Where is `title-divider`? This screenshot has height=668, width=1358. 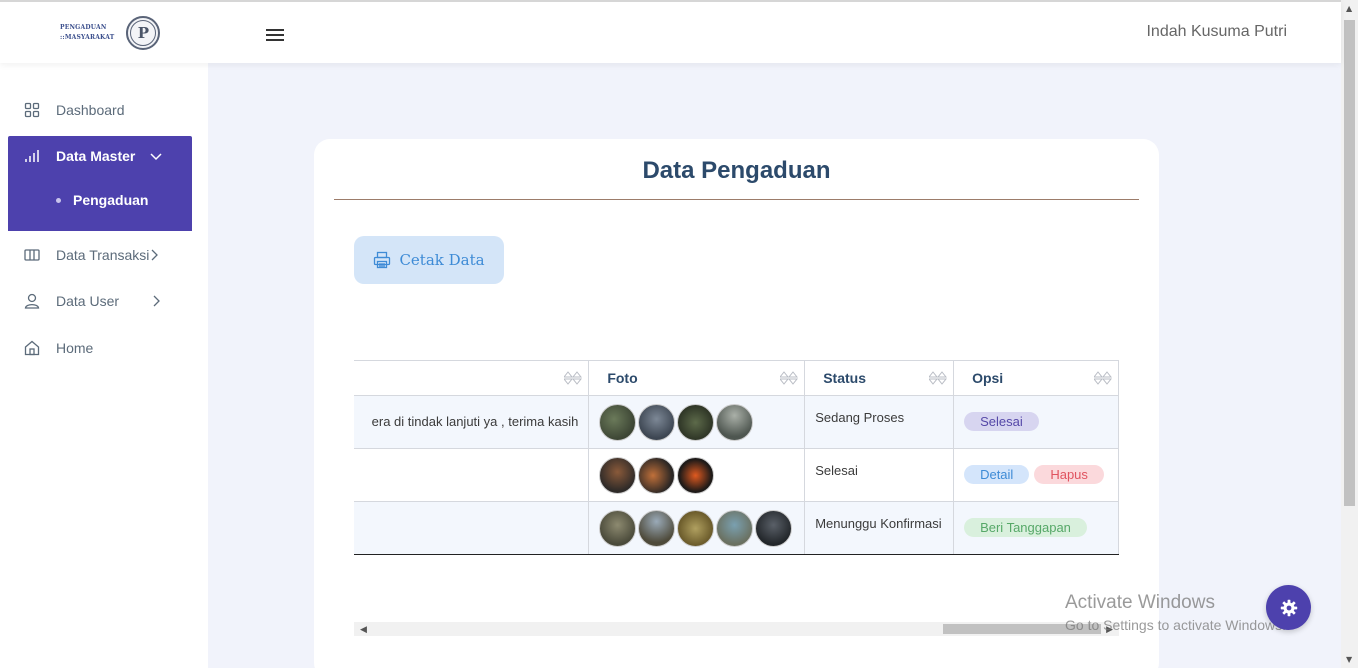 title-divider is located at coordinates (736, 199).